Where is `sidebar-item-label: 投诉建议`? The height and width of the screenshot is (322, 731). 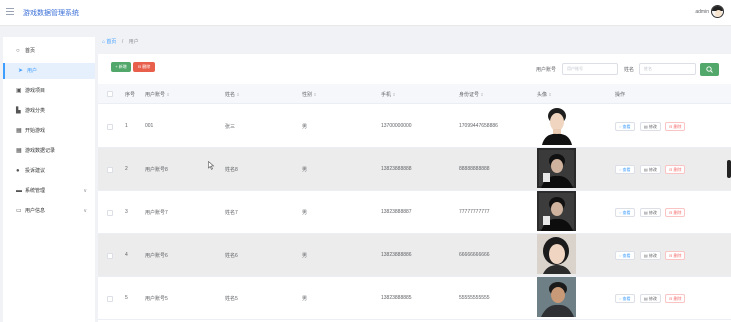 sidebar-item-label: 投诉建议 is located at coordinates (35, 171).